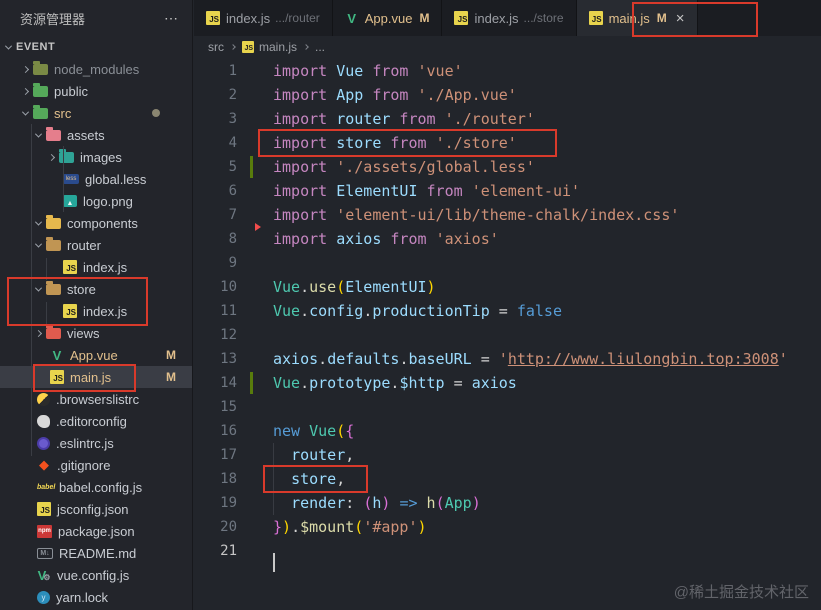 This screenshot has width=821, height=610. I want to click on line-number: 19, so click(226, 503).